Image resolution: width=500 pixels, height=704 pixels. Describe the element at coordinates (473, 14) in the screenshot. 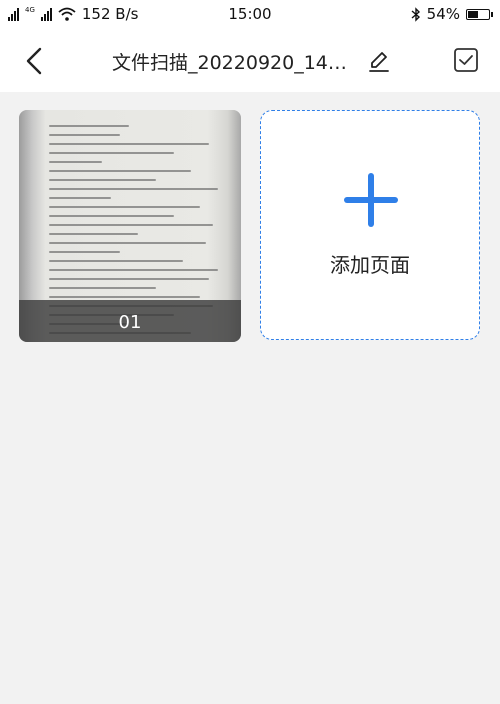

I see `battery-level` at that location.